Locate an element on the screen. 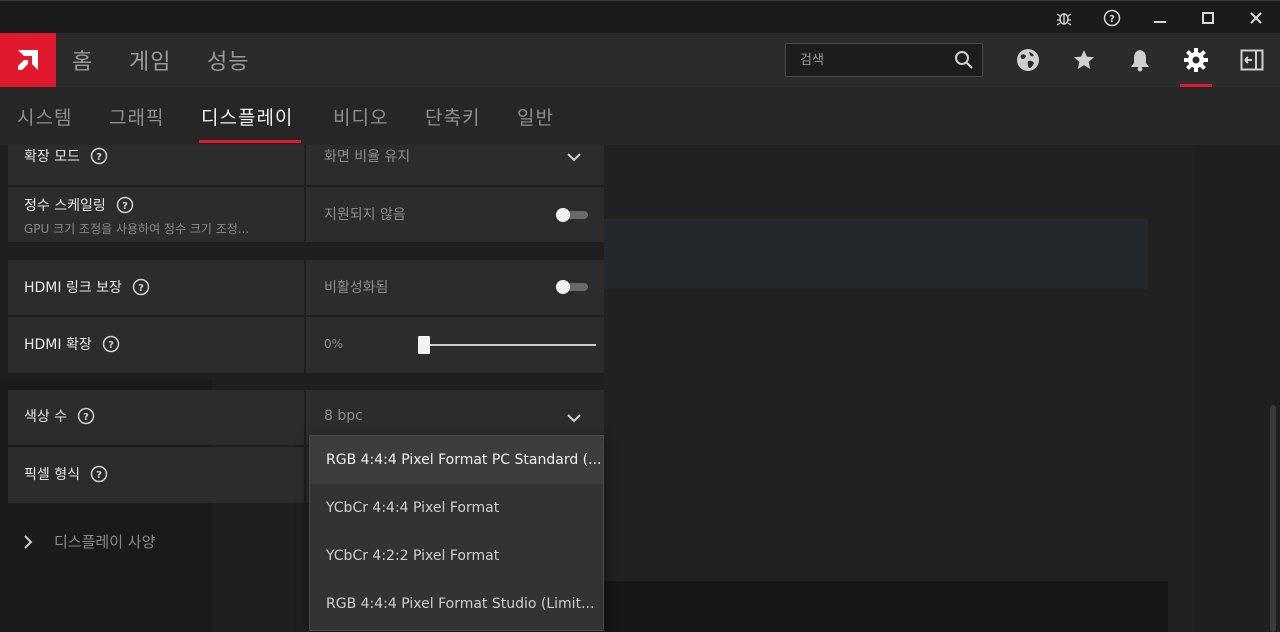 Image resolution: width=1280 pixels, height=632 pixels. amd-logo is located at coordinates (28, 60).